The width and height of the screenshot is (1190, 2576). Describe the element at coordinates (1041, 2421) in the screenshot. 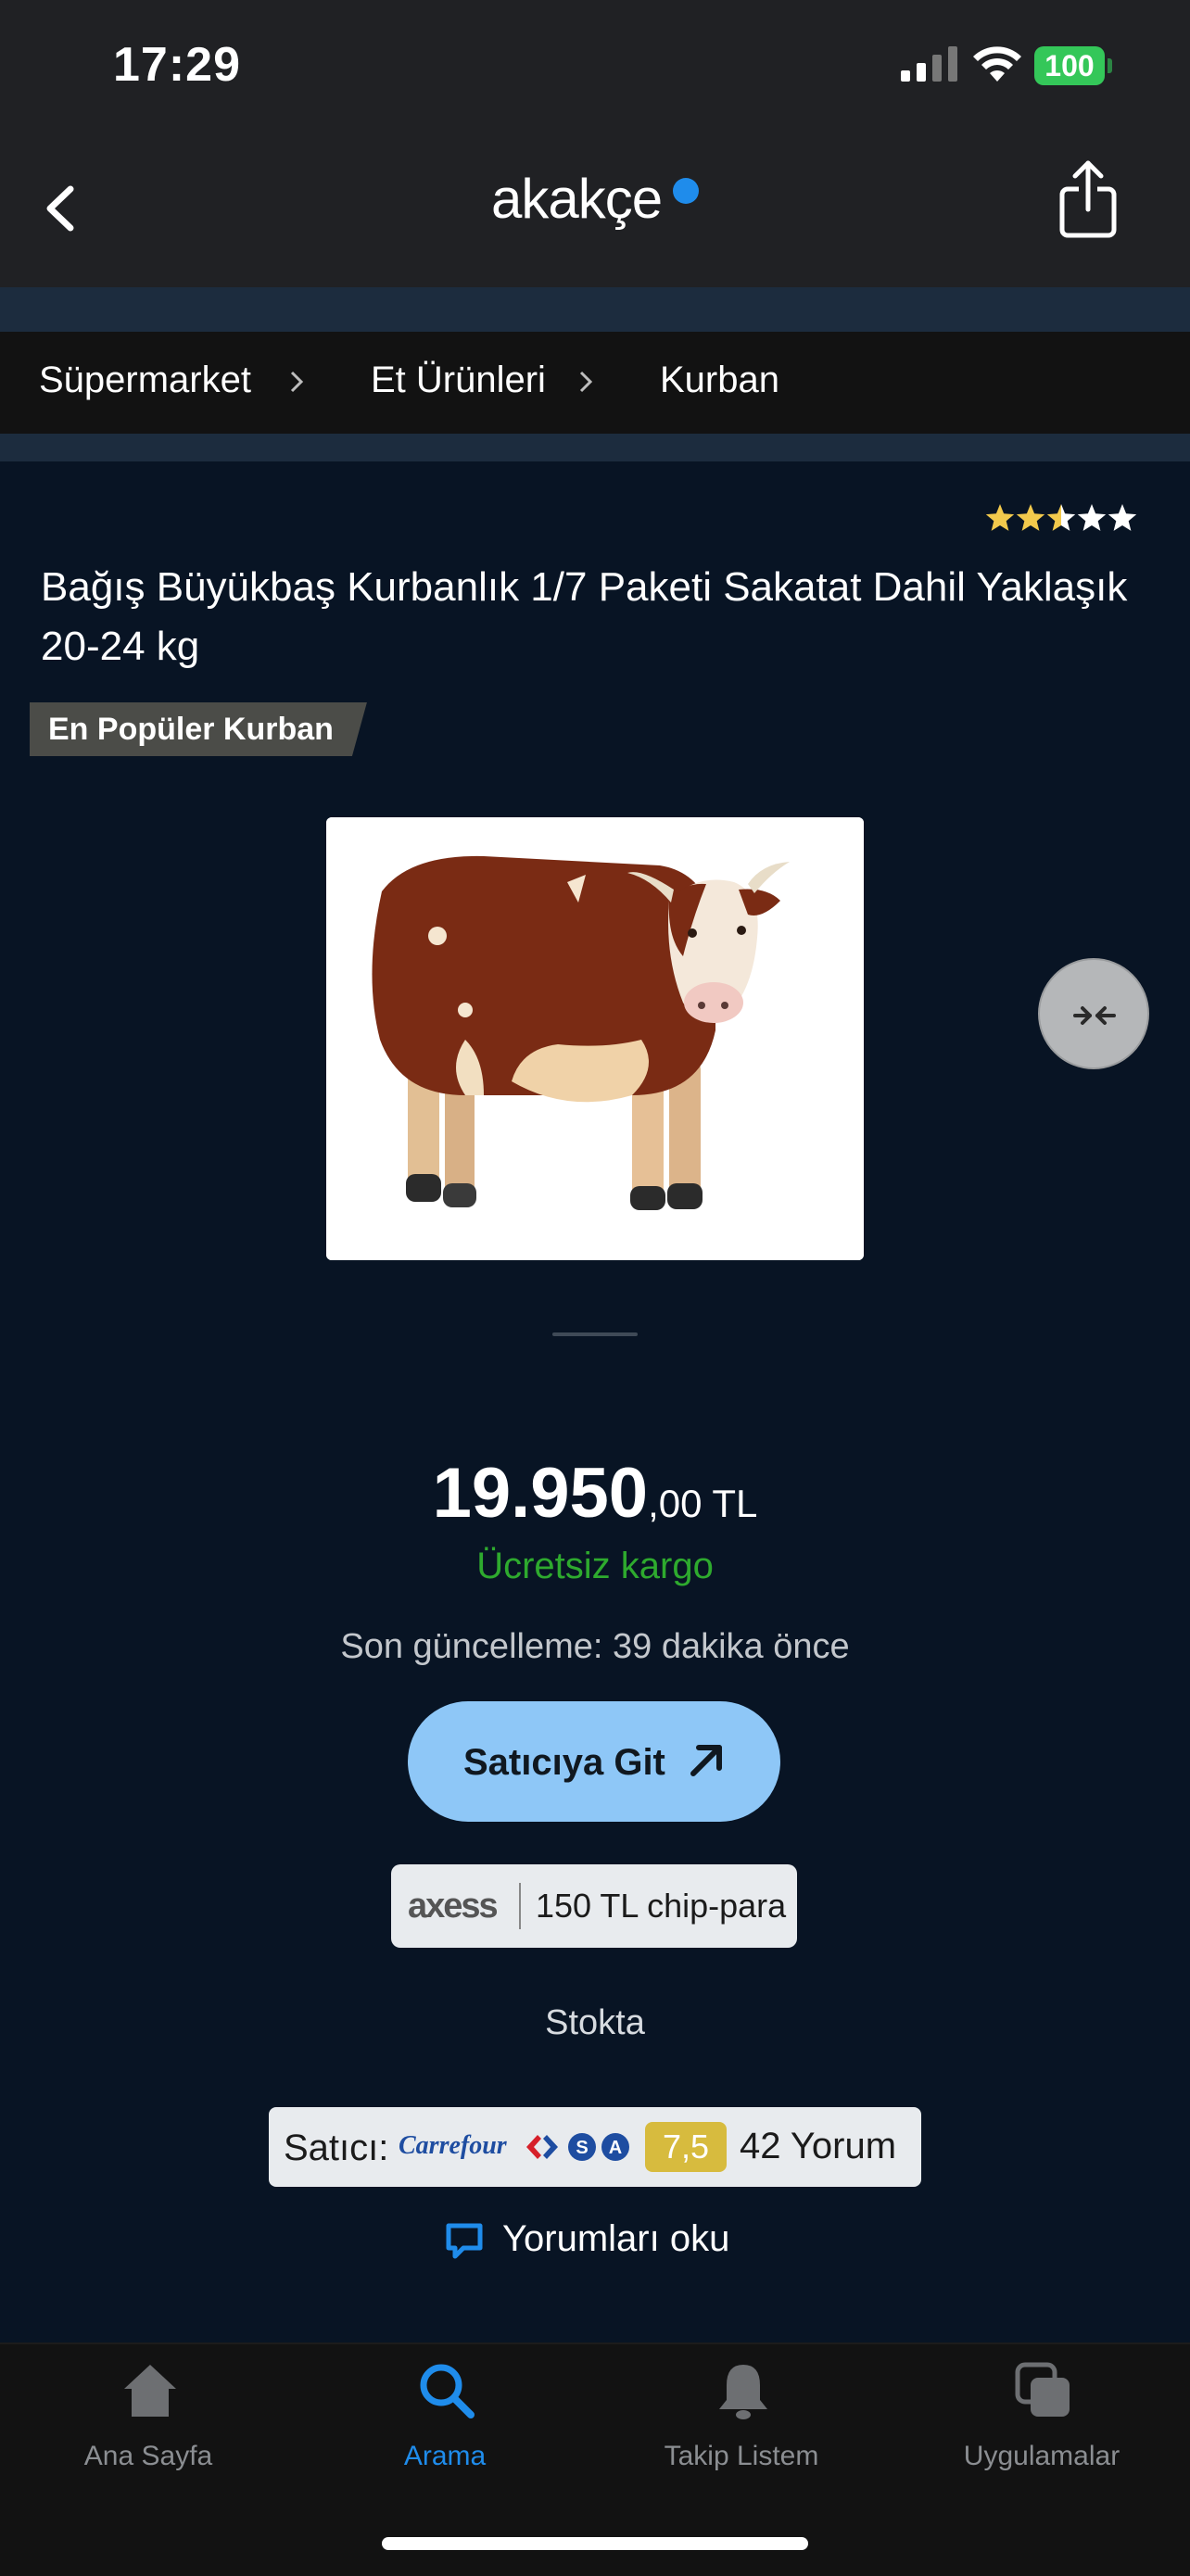

I see `tab-apps: Uygulamalar` at that location.